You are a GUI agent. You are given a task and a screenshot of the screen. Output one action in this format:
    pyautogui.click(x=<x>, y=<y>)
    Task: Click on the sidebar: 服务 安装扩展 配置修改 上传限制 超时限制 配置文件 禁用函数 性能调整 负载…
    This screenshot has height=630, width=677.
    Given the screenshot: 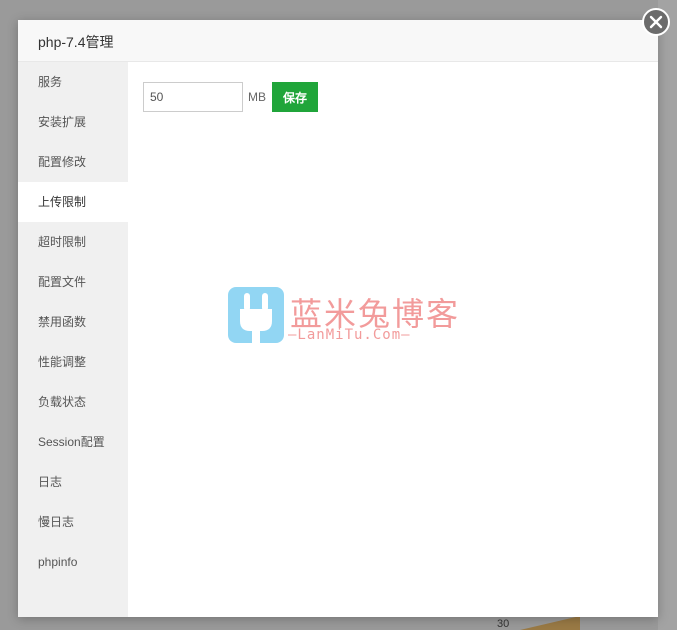 What is the action you would take?
    pyautogui.click(x=73, y=339)
    